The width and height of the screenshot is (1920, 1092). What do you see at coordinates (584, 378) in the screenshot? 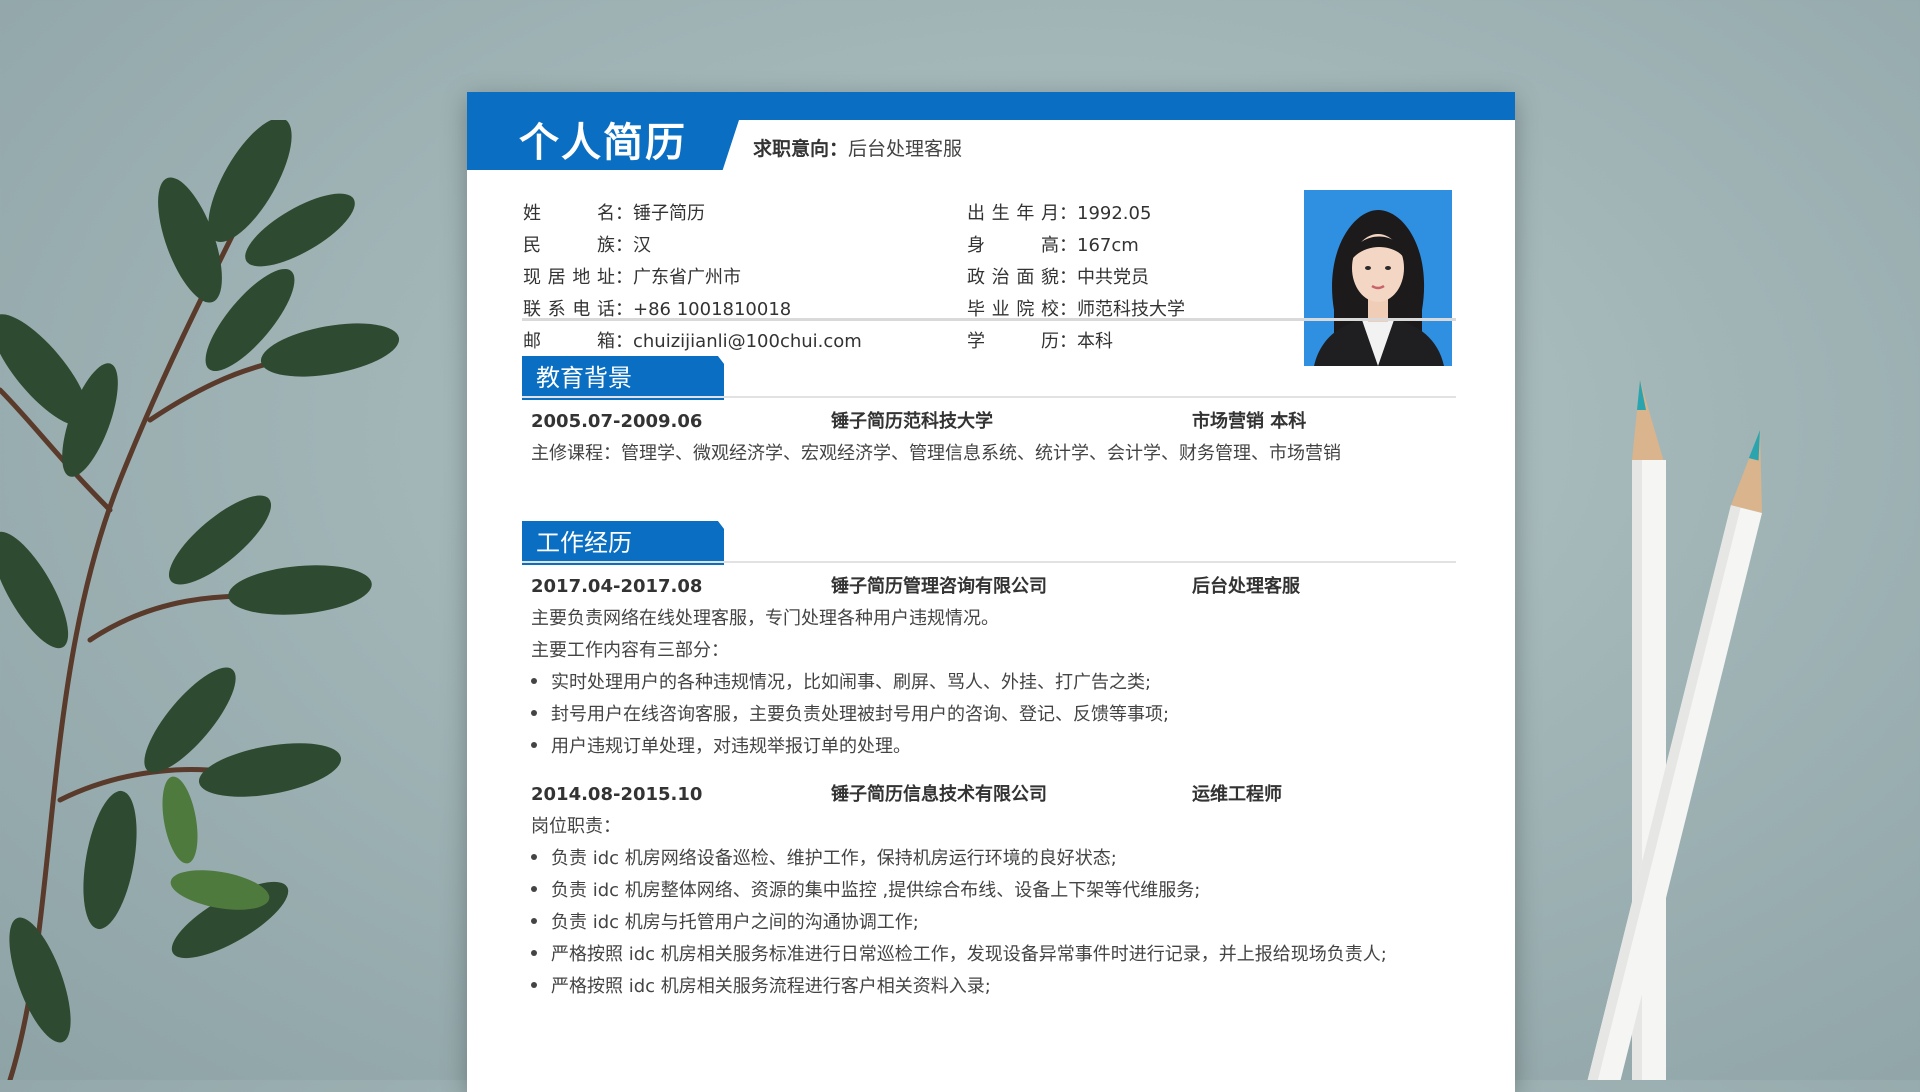
I see `section-title-education: 教育背景` at bounding box center [584, 378].